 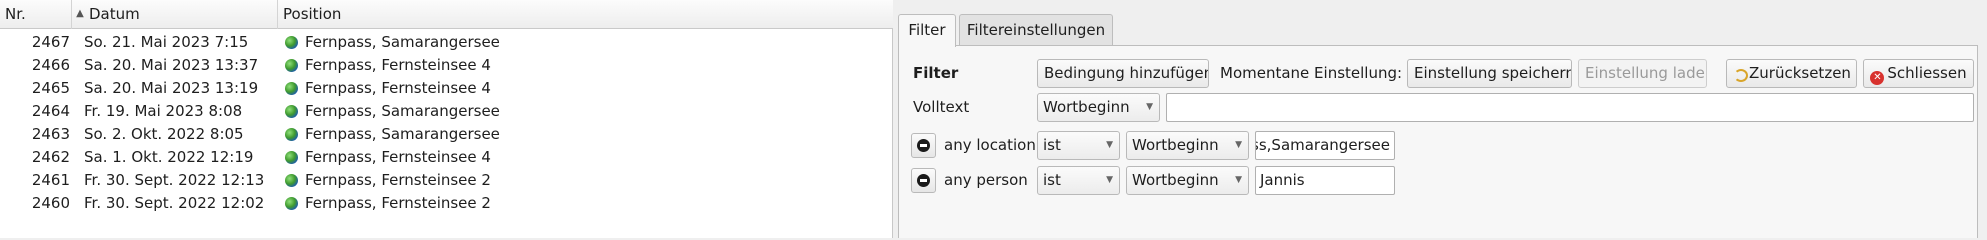 What do you see at coordinates (1086, 107) in the screenshot?
I see `fulltext-mode-value: Wortbeginn` at bounding box center [1086, 107].